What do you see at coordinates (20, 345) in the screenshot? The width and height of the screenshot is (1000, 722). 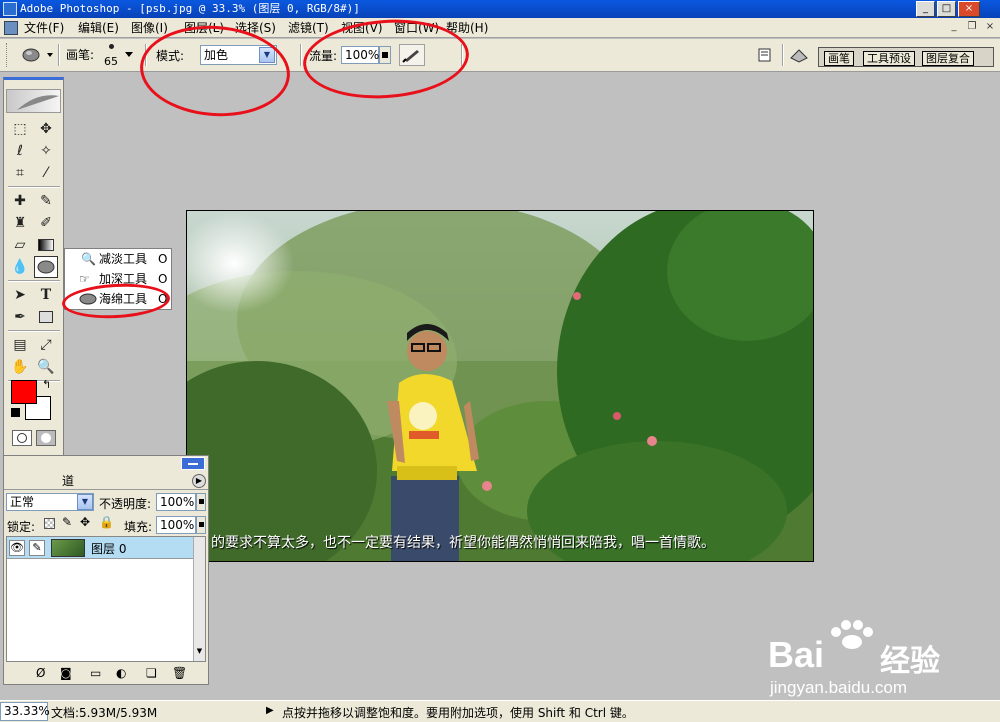 I see `notes-tool: ▤` at bounding box center [20, 345].